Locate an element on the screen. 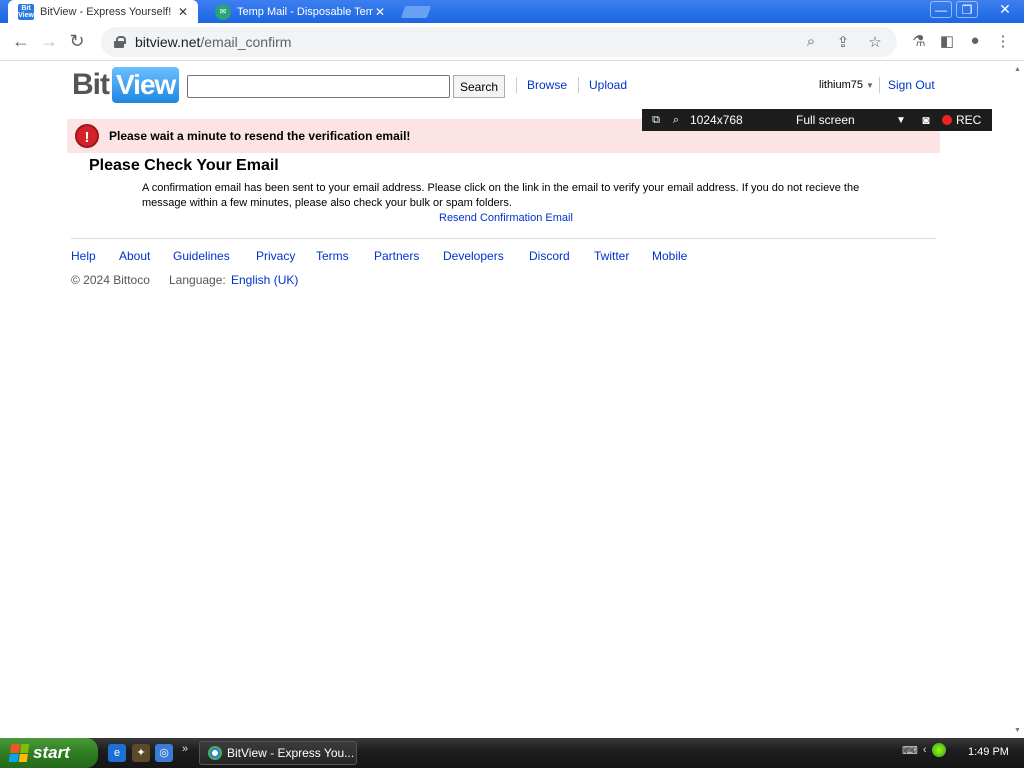 This screenshot has height=768, width=1024. sign-out-link: Sign Out is located at coordinates (911, 85).